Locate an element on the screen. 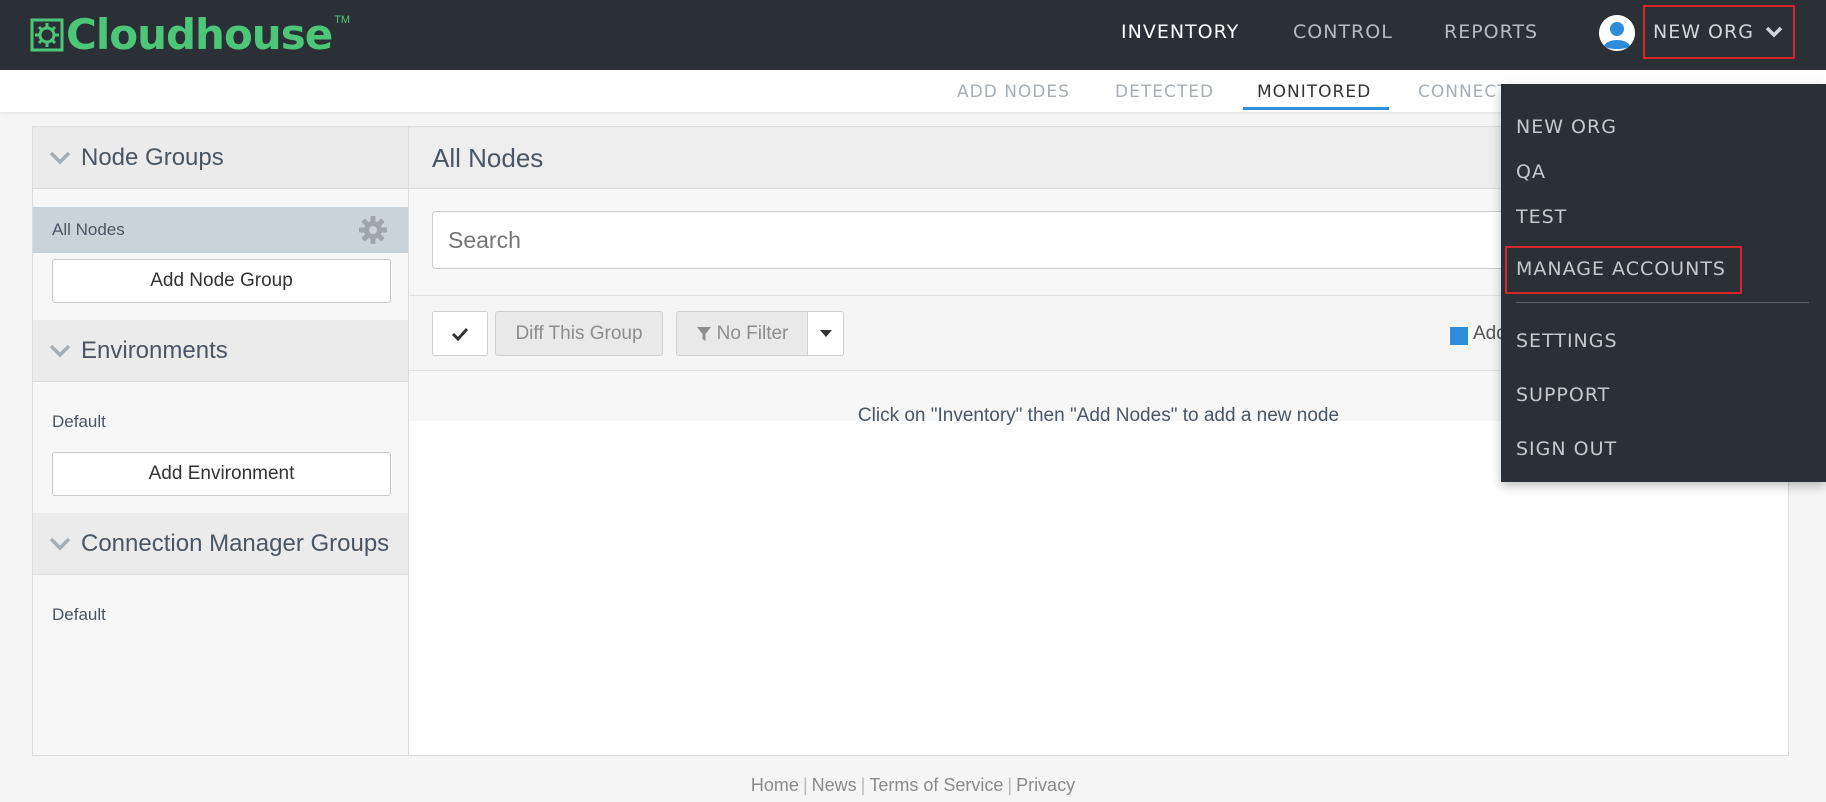 This screenshot has width=1826, height=802. environments-title: Environments is located at coordinates (154, 350).